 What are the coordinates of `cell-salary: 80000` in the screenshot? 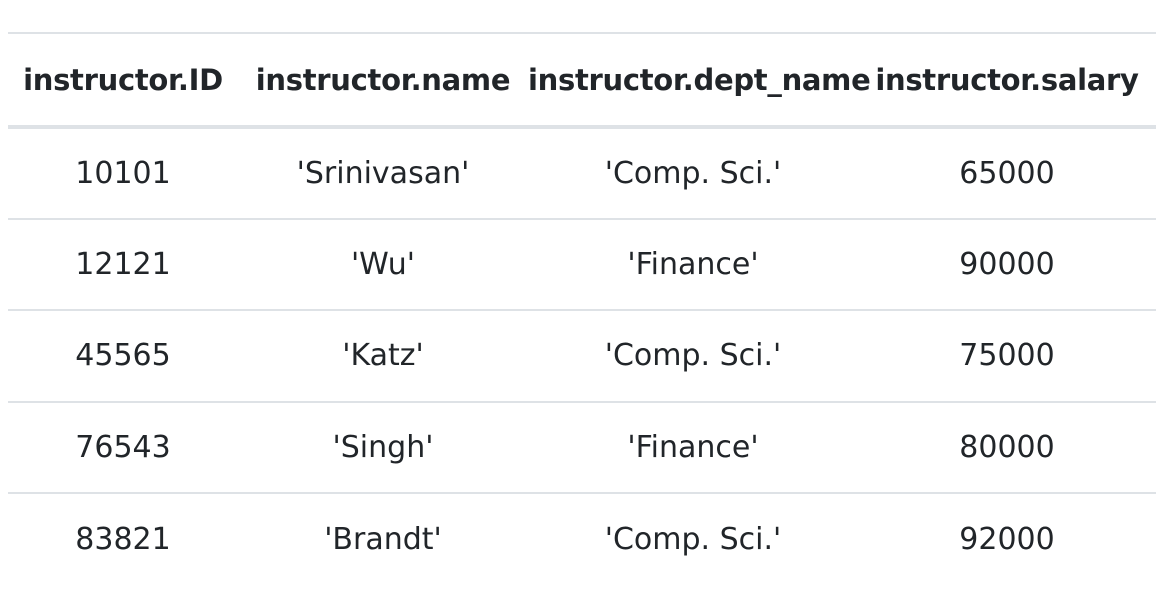 It's located at (1007, 447).